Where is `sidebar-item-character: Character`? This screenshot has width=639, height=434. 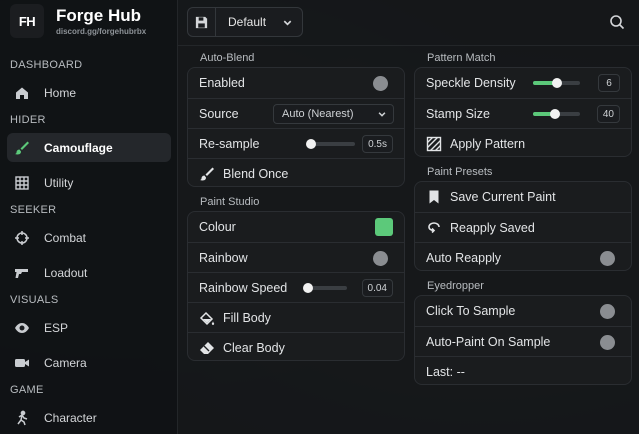 sidebar-item-character: Character is located at coordinates (89, 417).